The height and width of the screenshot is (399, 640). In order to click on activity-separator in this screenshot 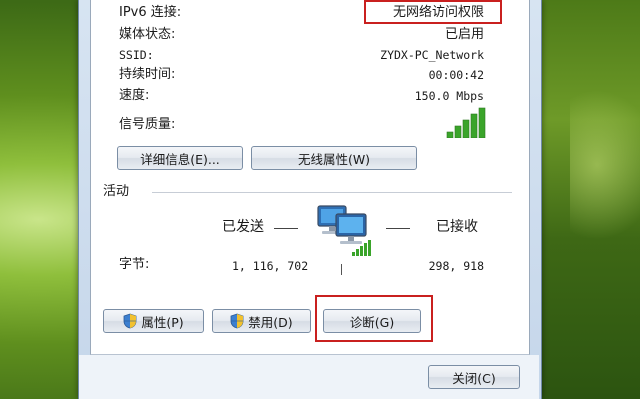, I will do `click(341, 269)`.